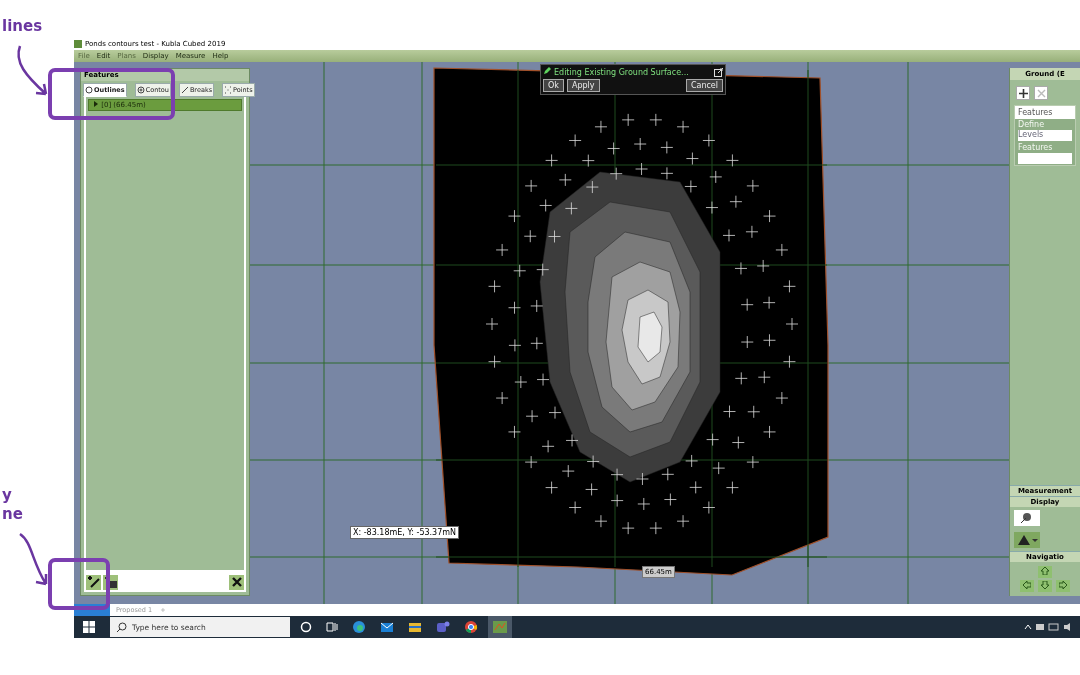 The width and height of the screenshot is (1080, 675). I want to click on expand-arrow-icon, so click(96, 104).